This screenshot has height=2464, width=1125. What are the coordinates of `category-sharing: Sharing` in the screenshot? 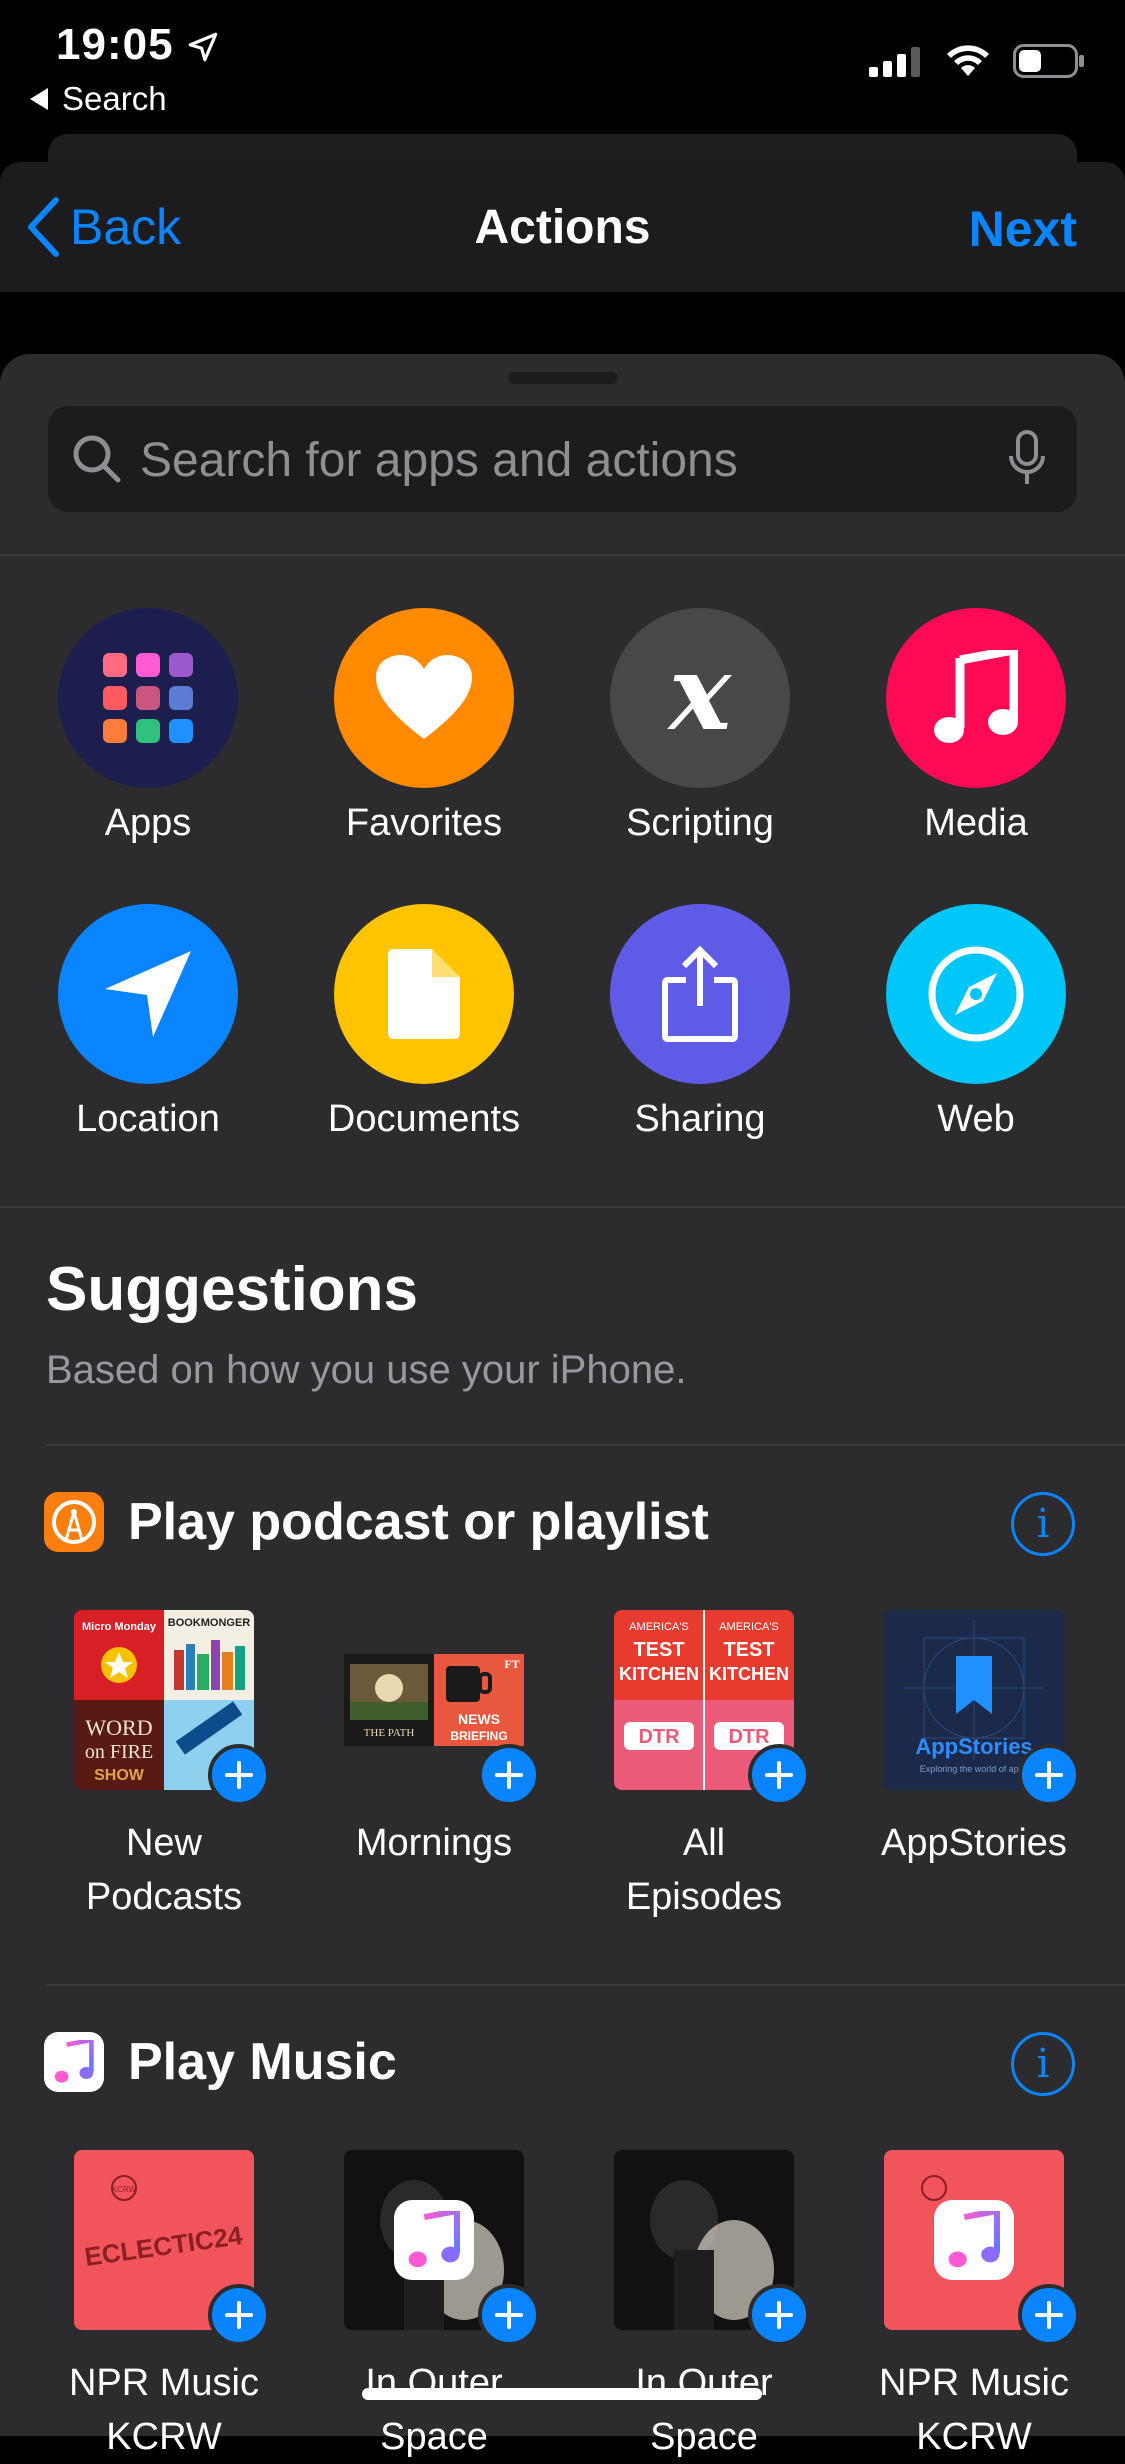 It's located at (700, 1022).